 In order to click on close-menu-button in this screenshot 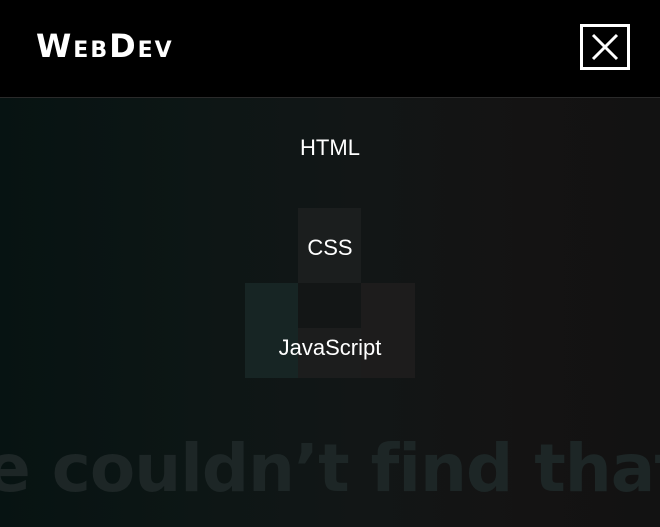, I will do `click(605, 47)`.